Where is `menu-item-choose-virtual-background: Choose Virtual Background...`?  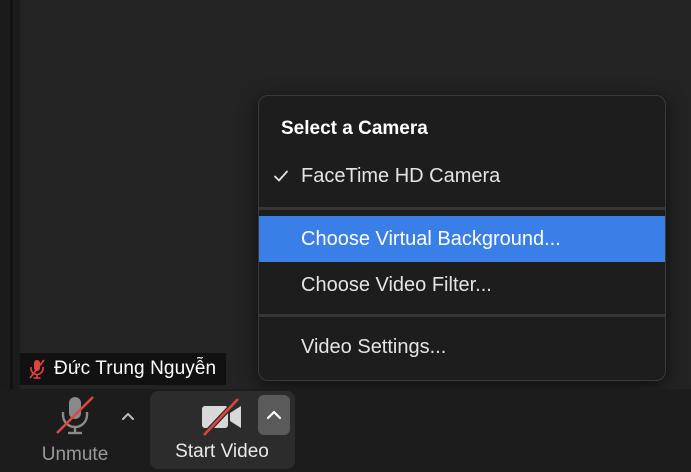 menu-item-choose-virtual-background: Choose Virtual Background... is located at coordinates (462, 239).